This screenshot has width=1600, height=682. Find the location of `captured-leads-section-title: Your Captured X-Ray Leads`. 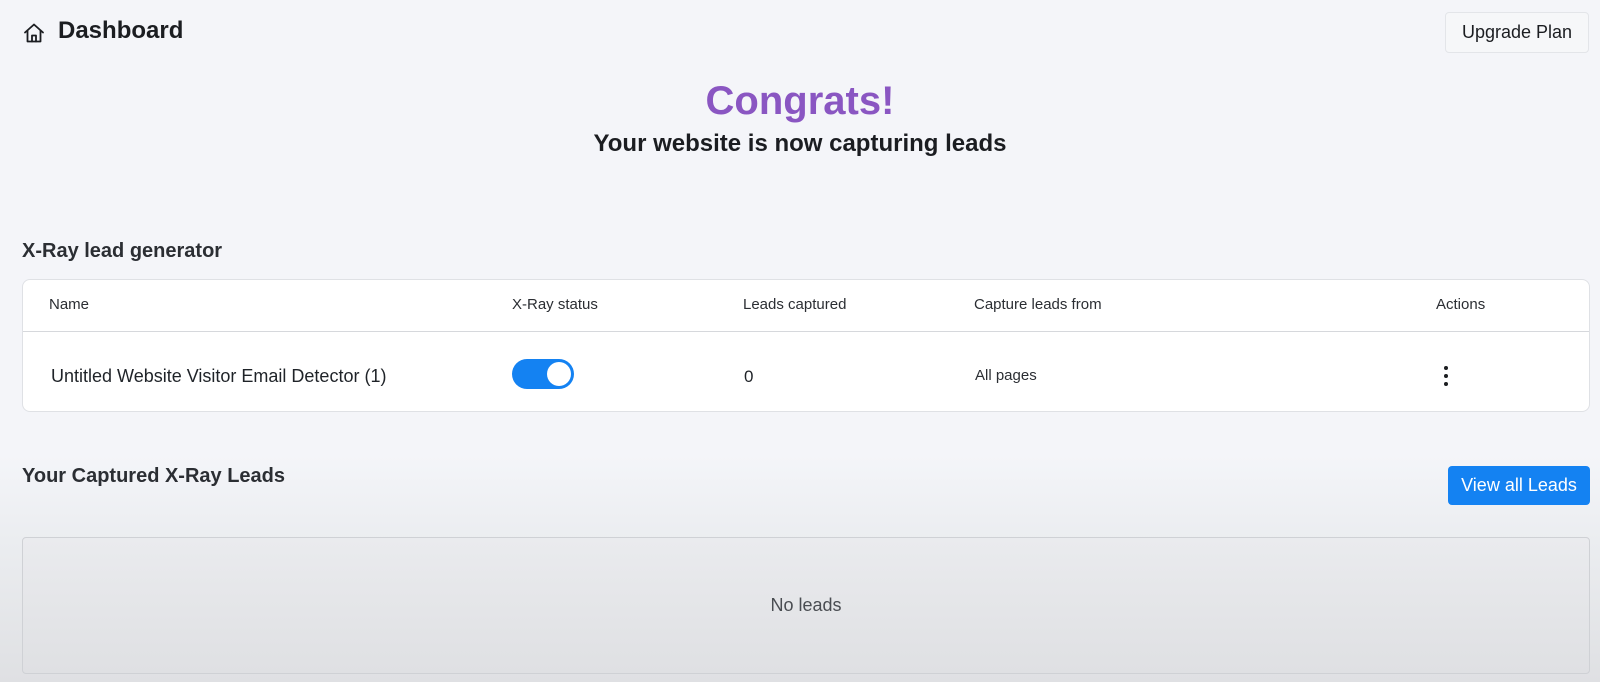

captured-leads-section-title: Your Captured X-Ray Leads is located at coordinates (154, 476).